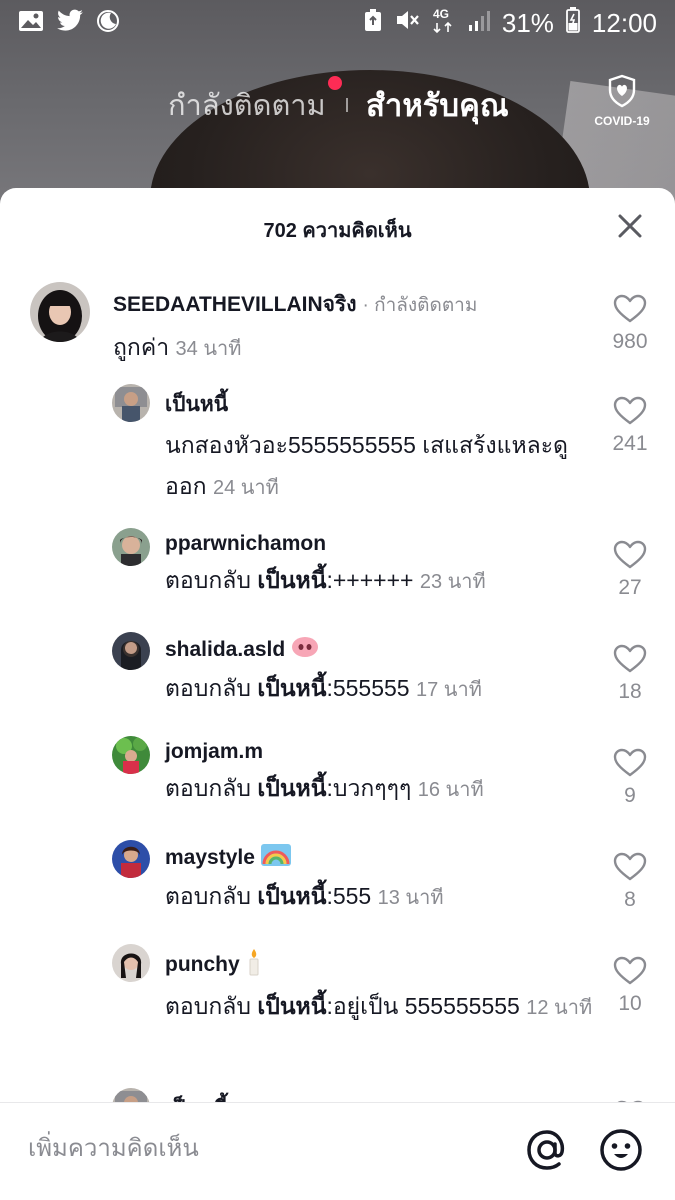  I want to click on like-button: 18, so click(630, 674).